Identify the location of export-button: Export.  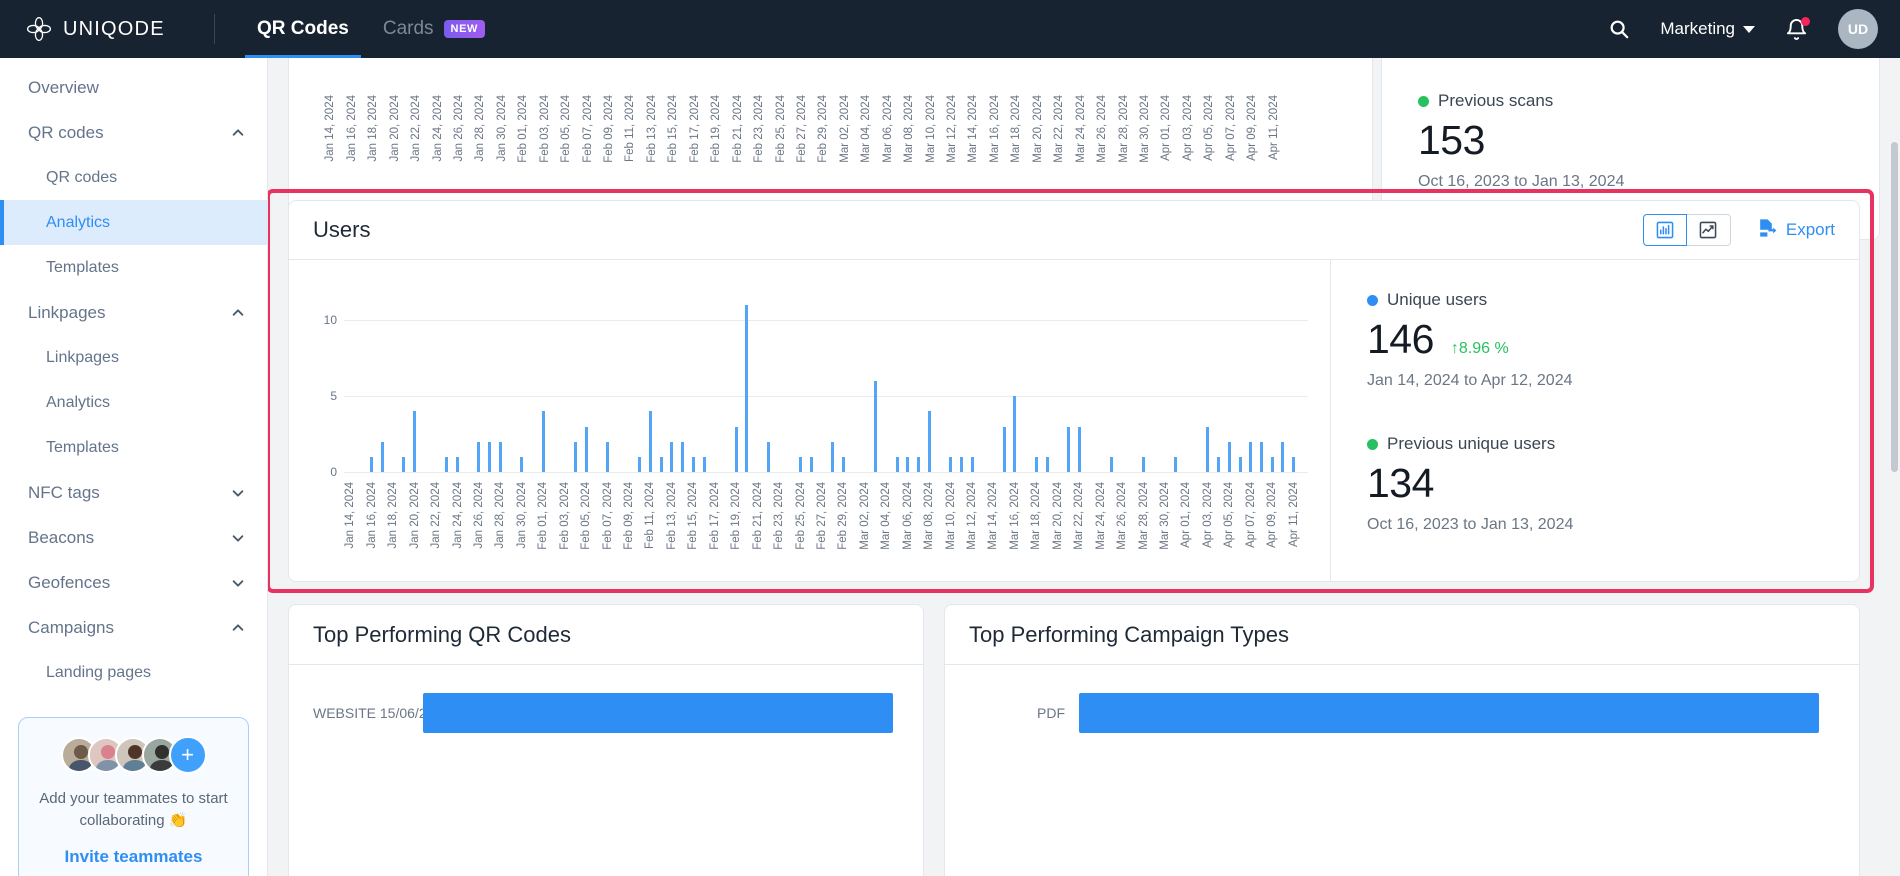
(1796, 230).